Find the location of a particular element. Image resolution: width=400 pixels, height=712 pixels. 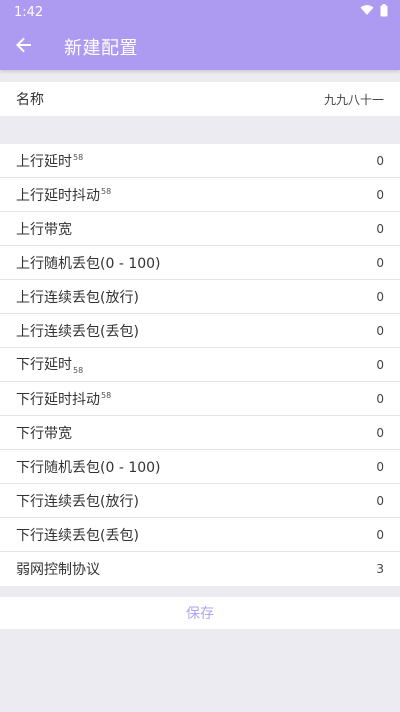

app-bar: 新建配置 is located at coordinates (200, 47).